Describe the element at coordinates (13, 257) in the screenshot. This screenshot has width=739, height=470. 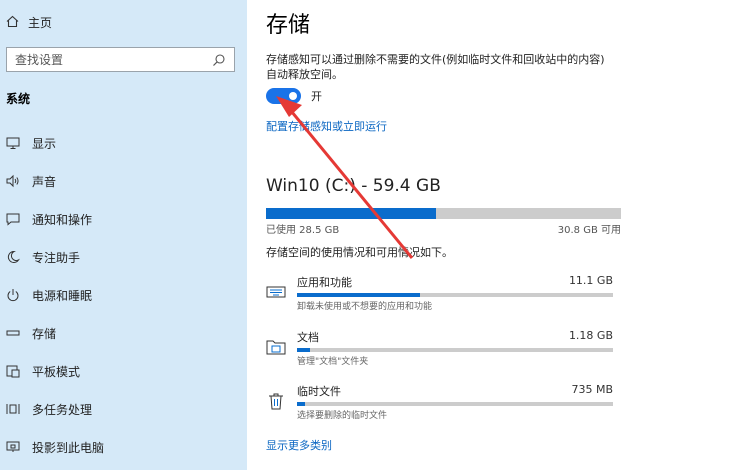
I see `moon-icon` at that location.